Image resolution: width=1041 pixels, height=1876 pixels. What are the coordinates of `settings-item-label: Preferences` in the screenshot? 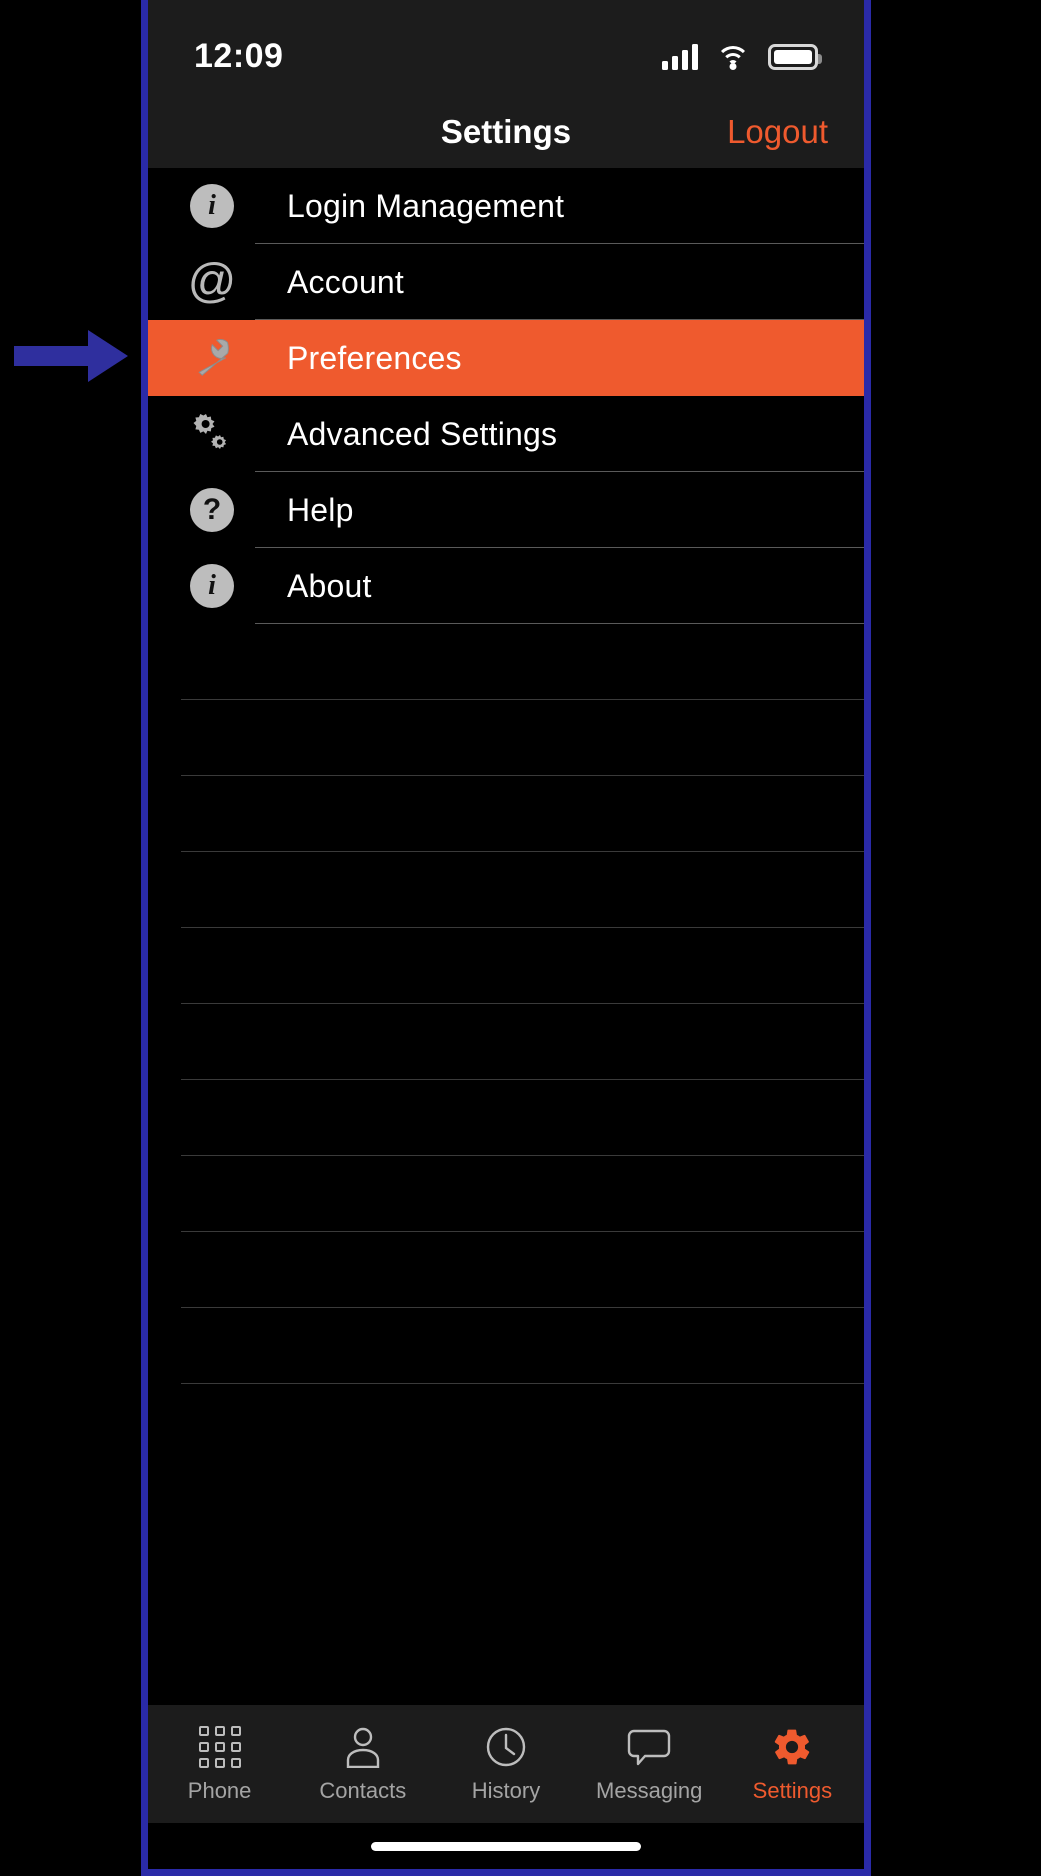 It's located at (374, 357).